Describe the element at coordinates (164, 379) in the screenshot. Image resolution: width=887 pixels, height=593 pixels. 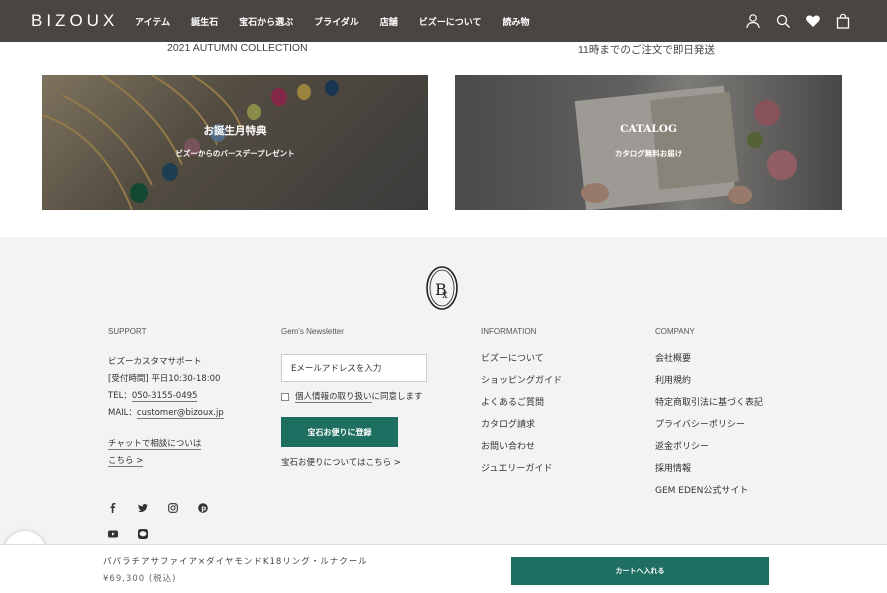
I see `support-hours: [受付時間] 平日10:30-18:00` at that location.